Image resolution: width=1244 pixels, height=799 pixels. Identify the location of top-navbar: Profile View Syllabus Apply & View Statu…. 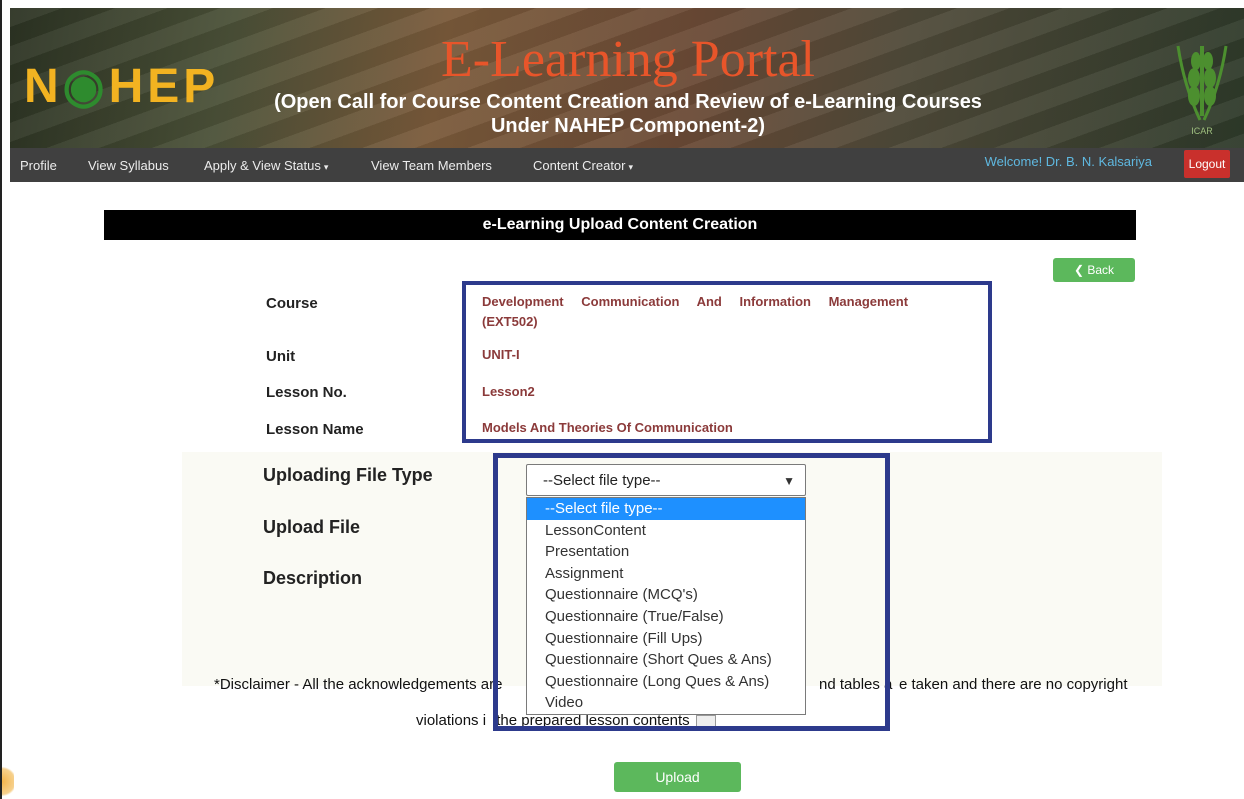
(627, 165).